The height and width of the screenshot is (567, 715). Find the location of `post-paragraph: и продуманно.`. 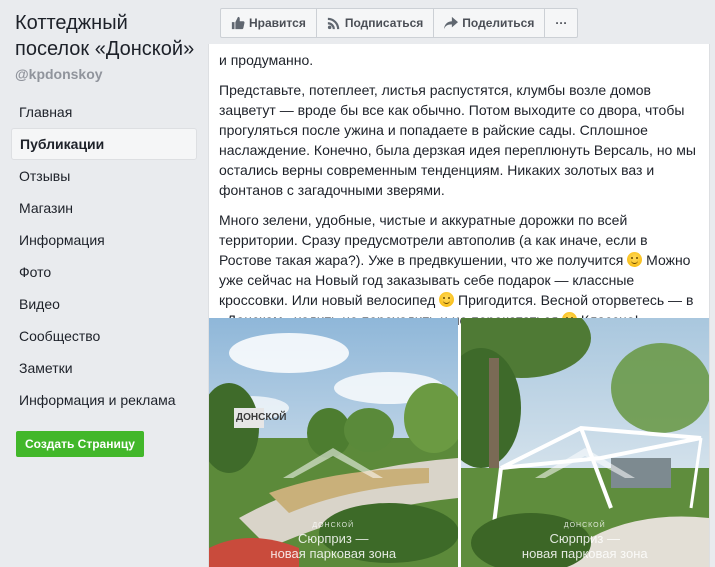

post-paragraph: и продуманно. is located at coordinates (266, 60).